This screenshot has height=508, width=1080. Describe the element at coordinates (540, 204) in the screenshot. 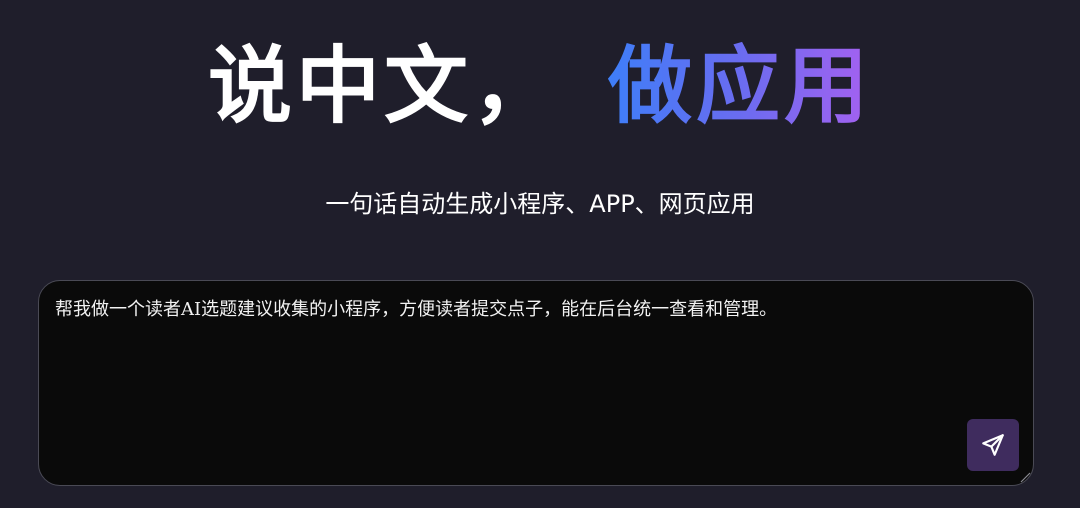

I see `hero-subtitle: 一句话自动生成小程序、APP、网页应用` at that location.